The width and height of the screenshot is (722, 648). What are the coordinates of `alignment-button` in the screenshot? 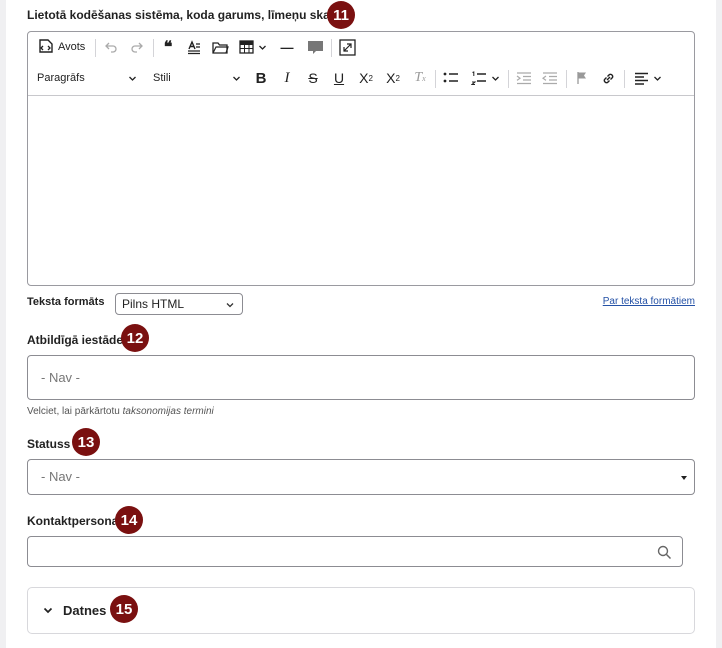 It's located at (648, 78).